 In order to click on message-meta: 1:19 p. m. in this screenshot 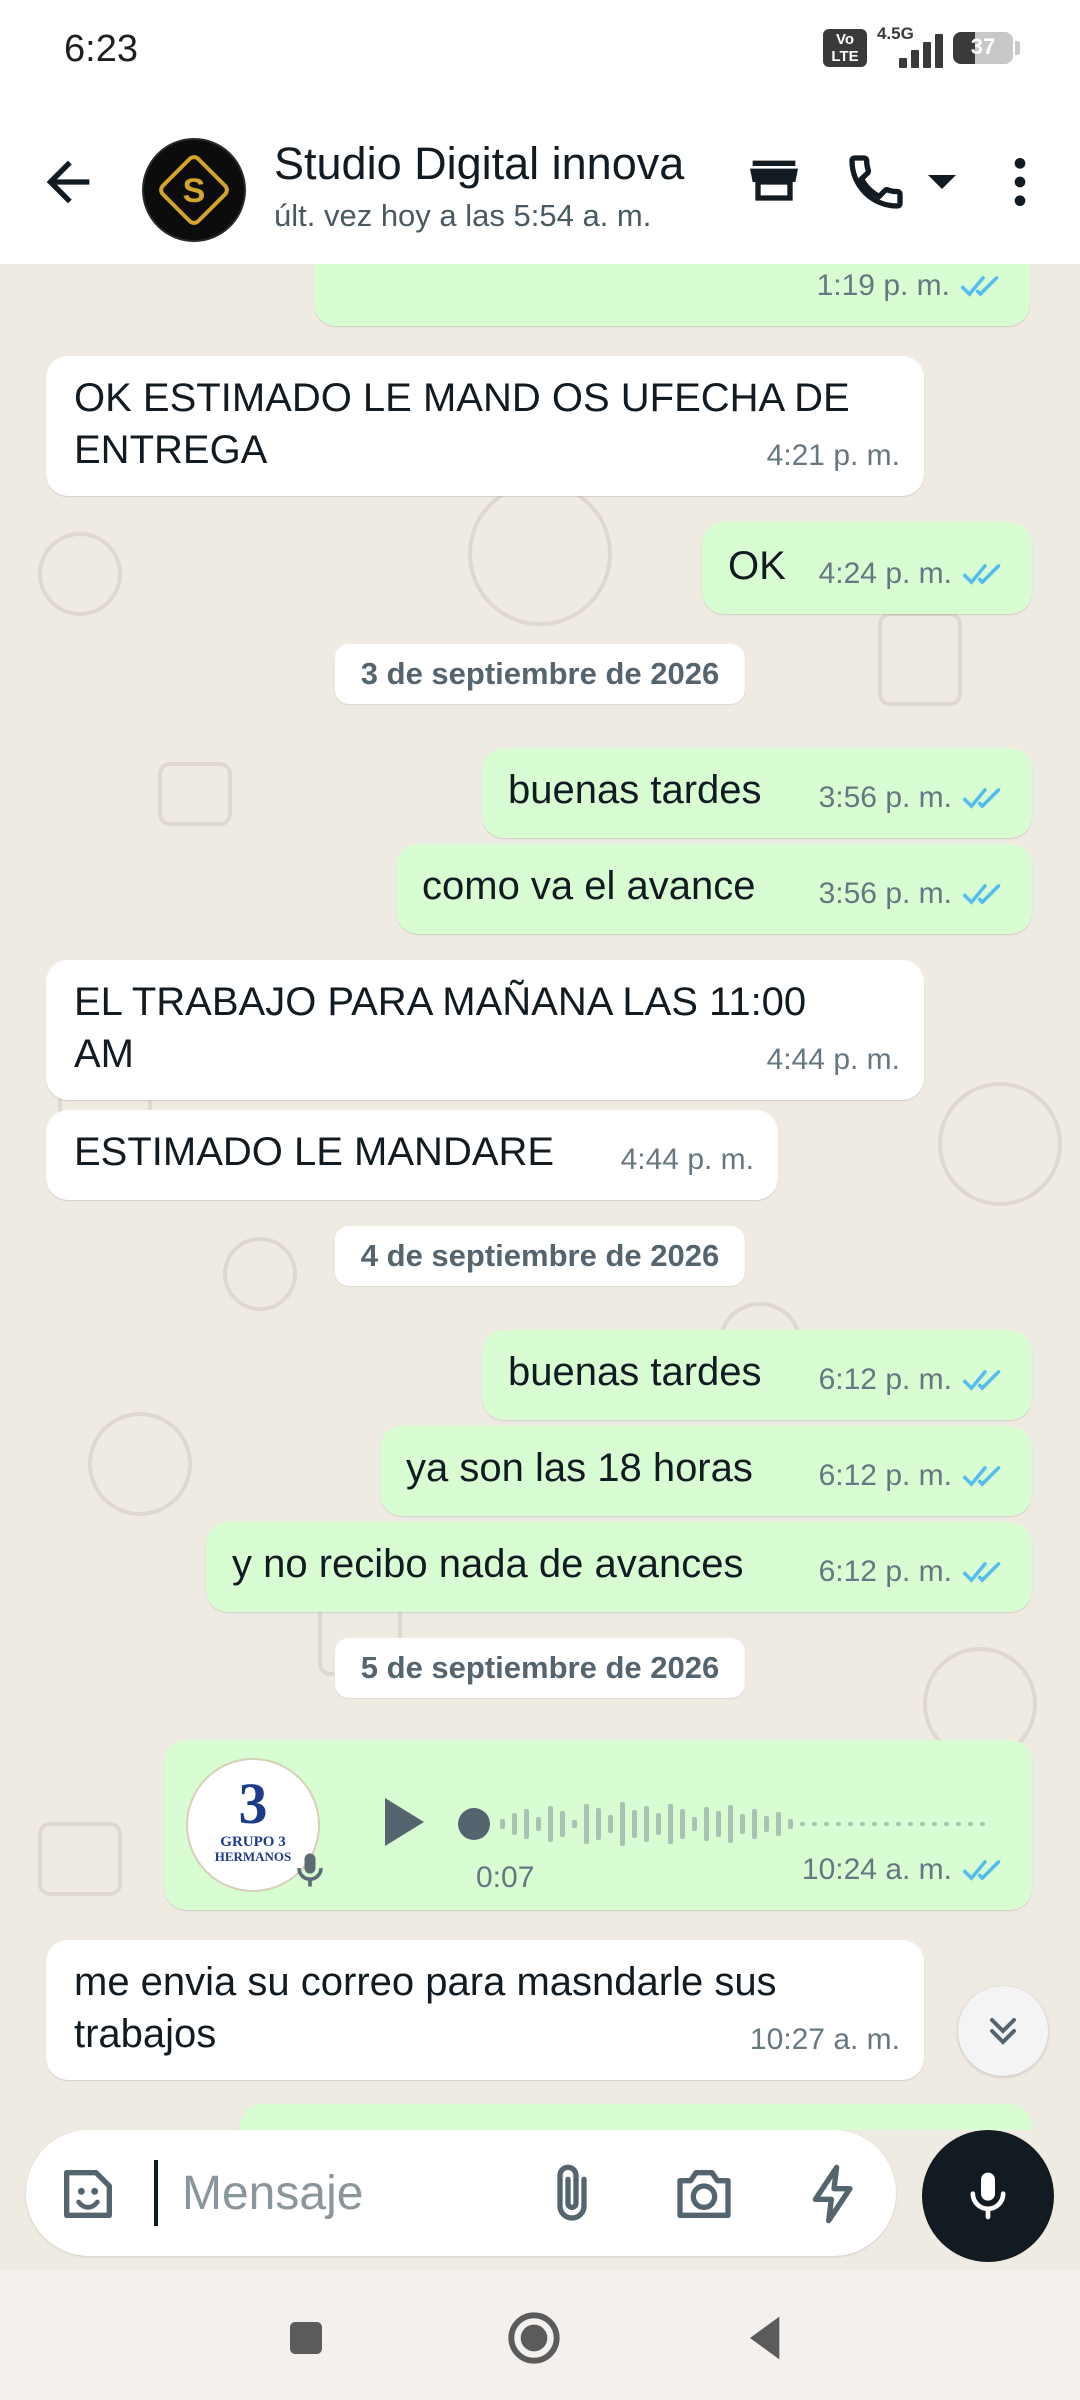, I will do `click(911, 288)`.